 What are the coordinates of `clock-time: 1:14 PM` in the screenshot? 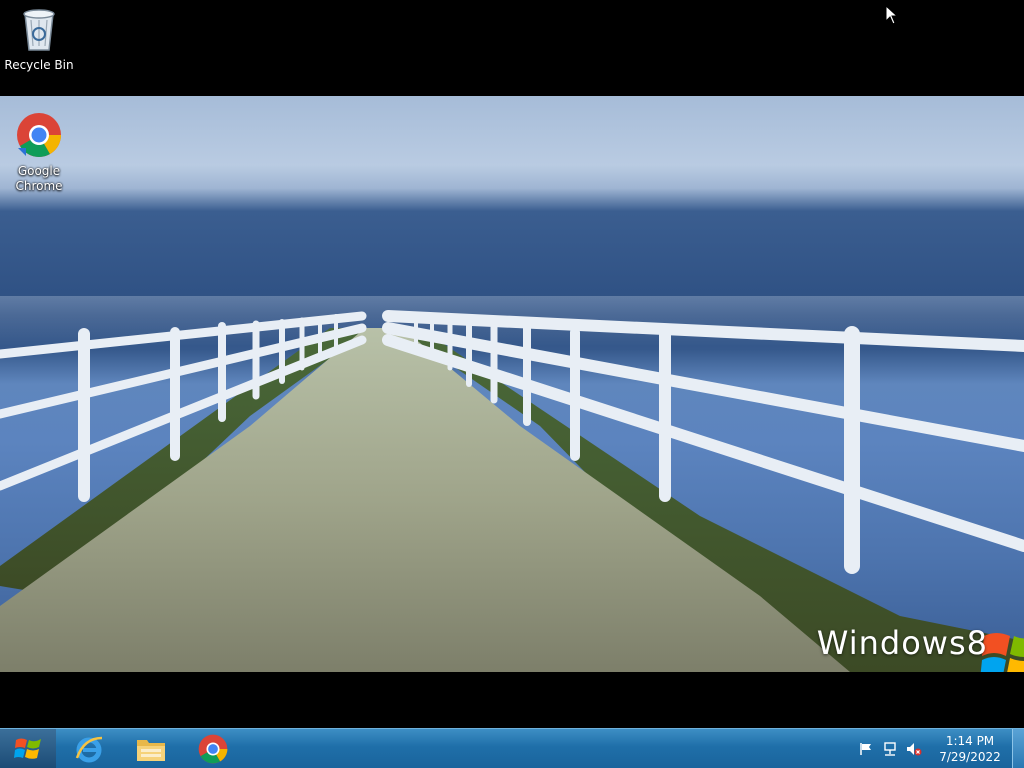 It's located at (970, 740).